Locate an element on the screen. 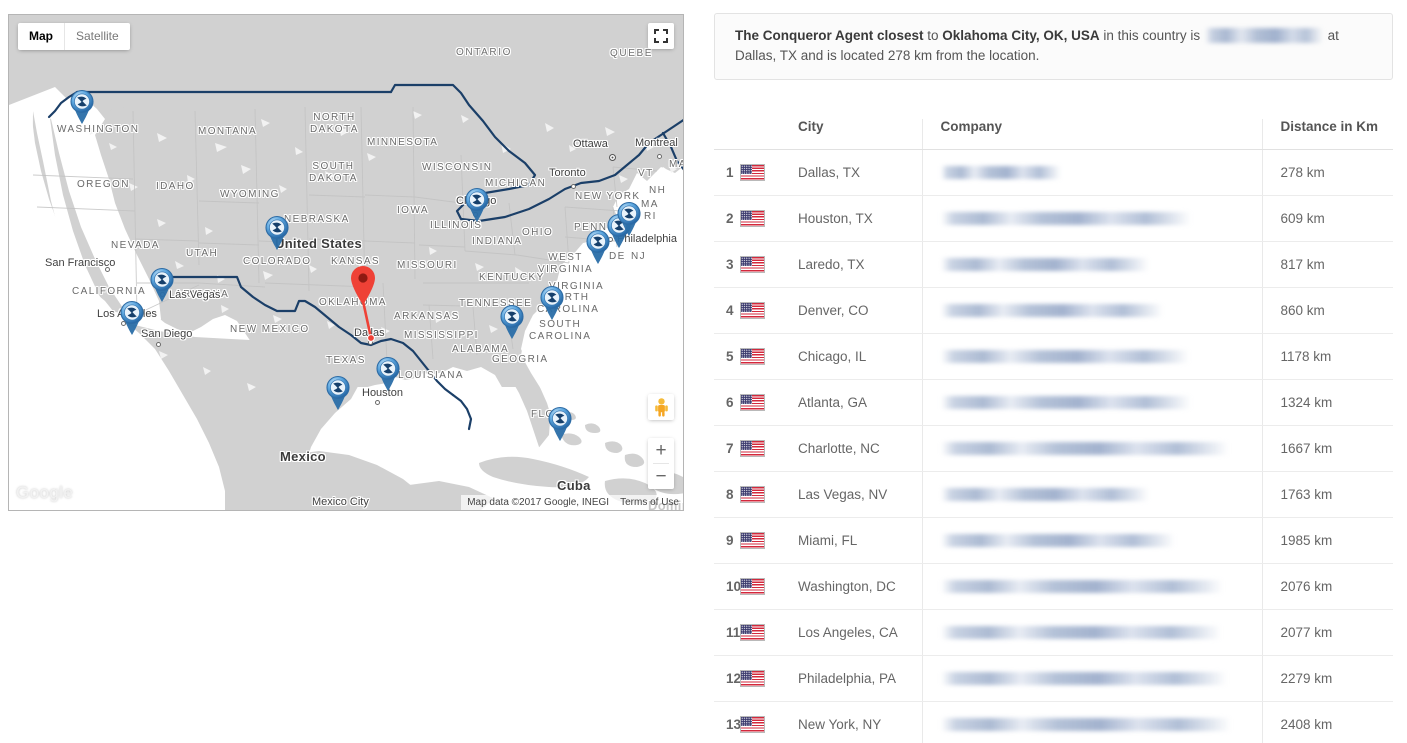  table-row: 2 Houston, TX 609 km is located at coordinates (1053, 218).